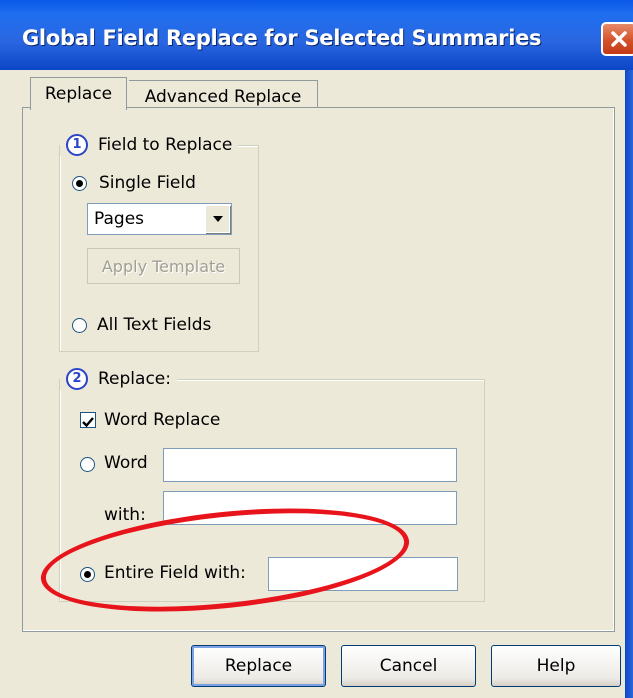  Describe the element at coordinates (79, 325) in the screenshot. I see `all-text-fields-radio` at that location.